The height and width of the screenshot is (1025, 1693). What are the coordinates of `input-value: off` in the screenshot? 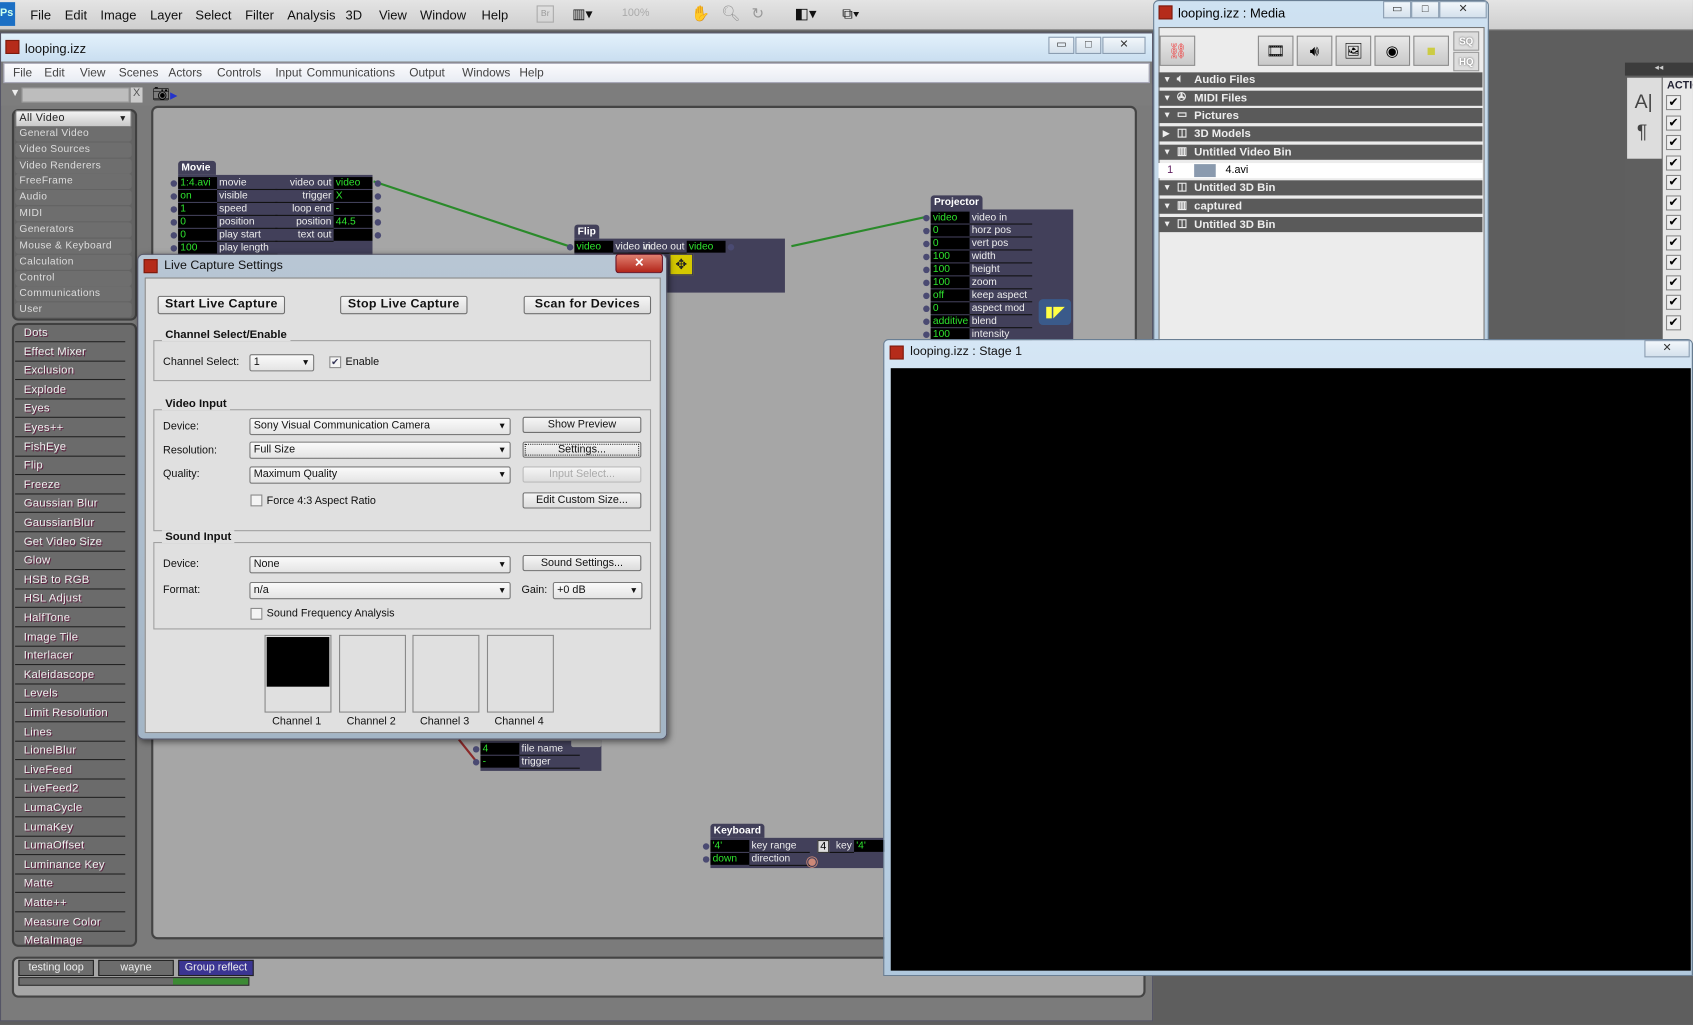 It's located at (950, 295).